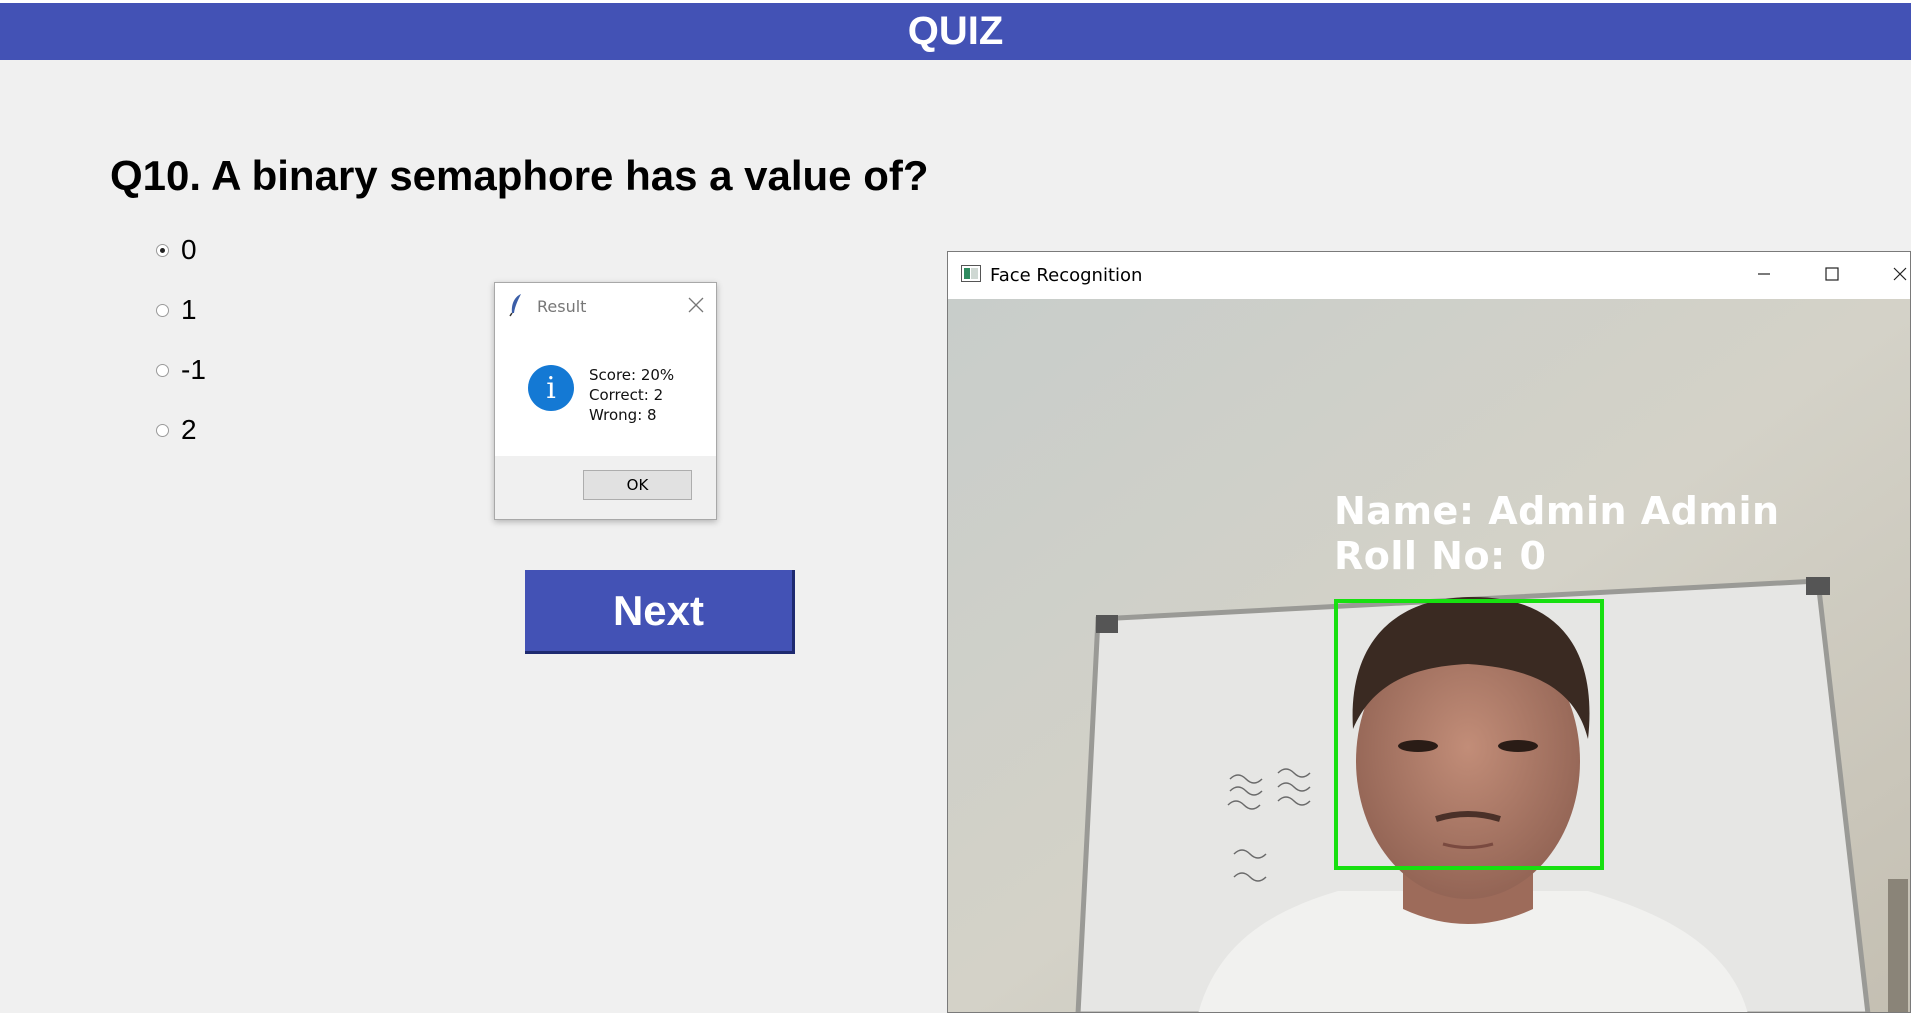  Describe the element at coordinates (562, 306) in the screenshot. I see `dialog-title: Result` at that location.